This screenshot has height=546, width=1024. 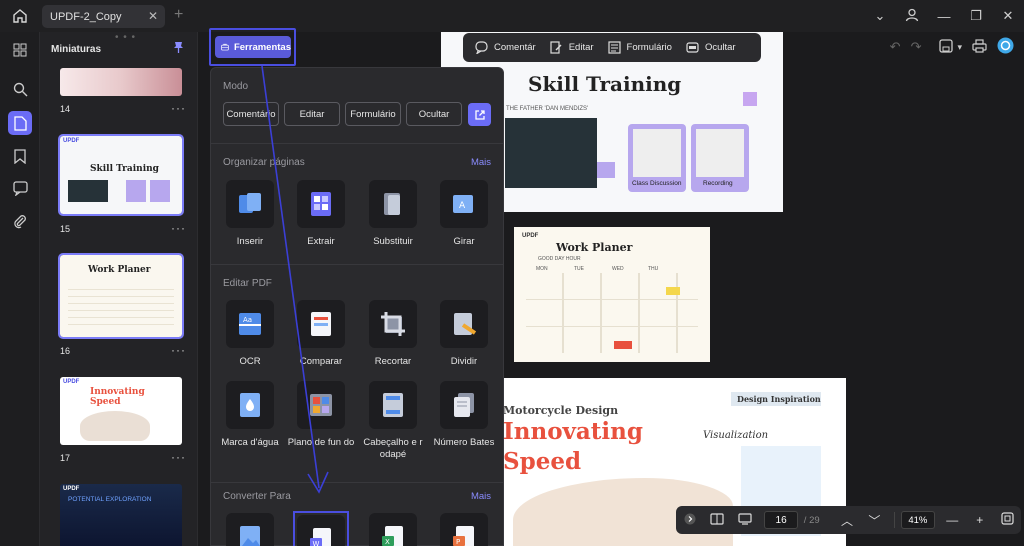 What do you see at coordinates (121, 411) in the screenshot?
I see `thumbnail-page-17: UPDF Innovating Speed` at bounding box center [121, 411].